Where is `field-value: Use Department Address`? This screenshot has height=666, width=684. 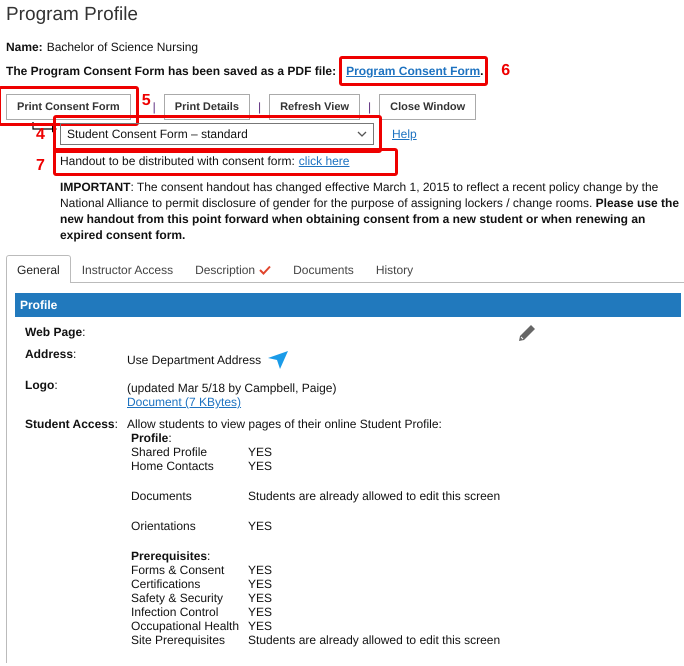
field-value: Use Department Address is located at coordinates (194, 360).